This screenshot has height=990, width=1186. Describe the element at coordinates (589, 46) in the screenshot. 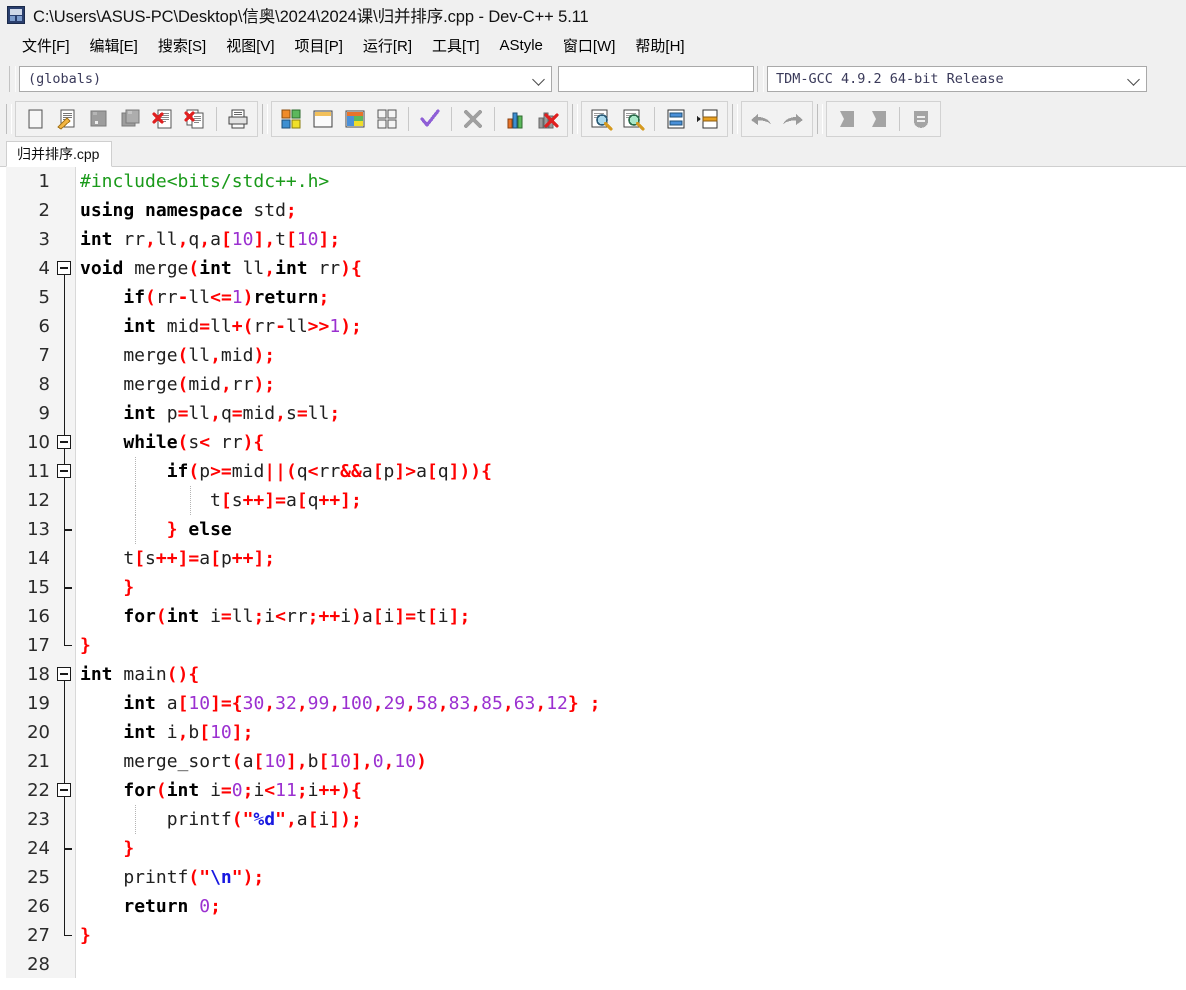

I see `menu-window: 窗口[W]` at that location.